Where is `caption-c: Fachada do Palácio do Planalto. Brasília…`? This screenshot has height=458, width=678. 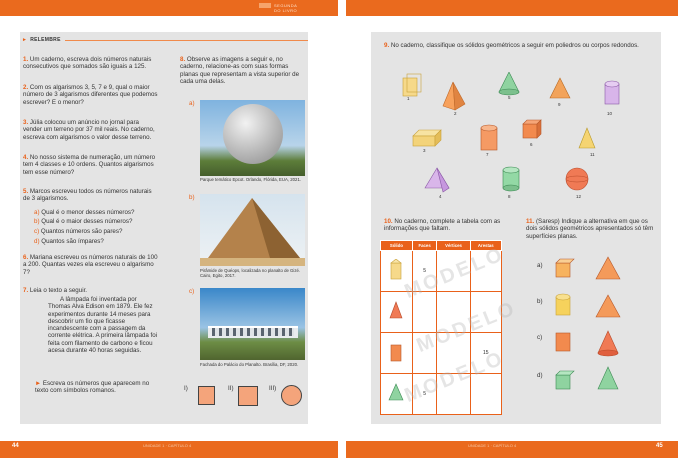 caption-c: Fachada do Palácio do Planalto. Brasília… is located at coordinates (249, 364).